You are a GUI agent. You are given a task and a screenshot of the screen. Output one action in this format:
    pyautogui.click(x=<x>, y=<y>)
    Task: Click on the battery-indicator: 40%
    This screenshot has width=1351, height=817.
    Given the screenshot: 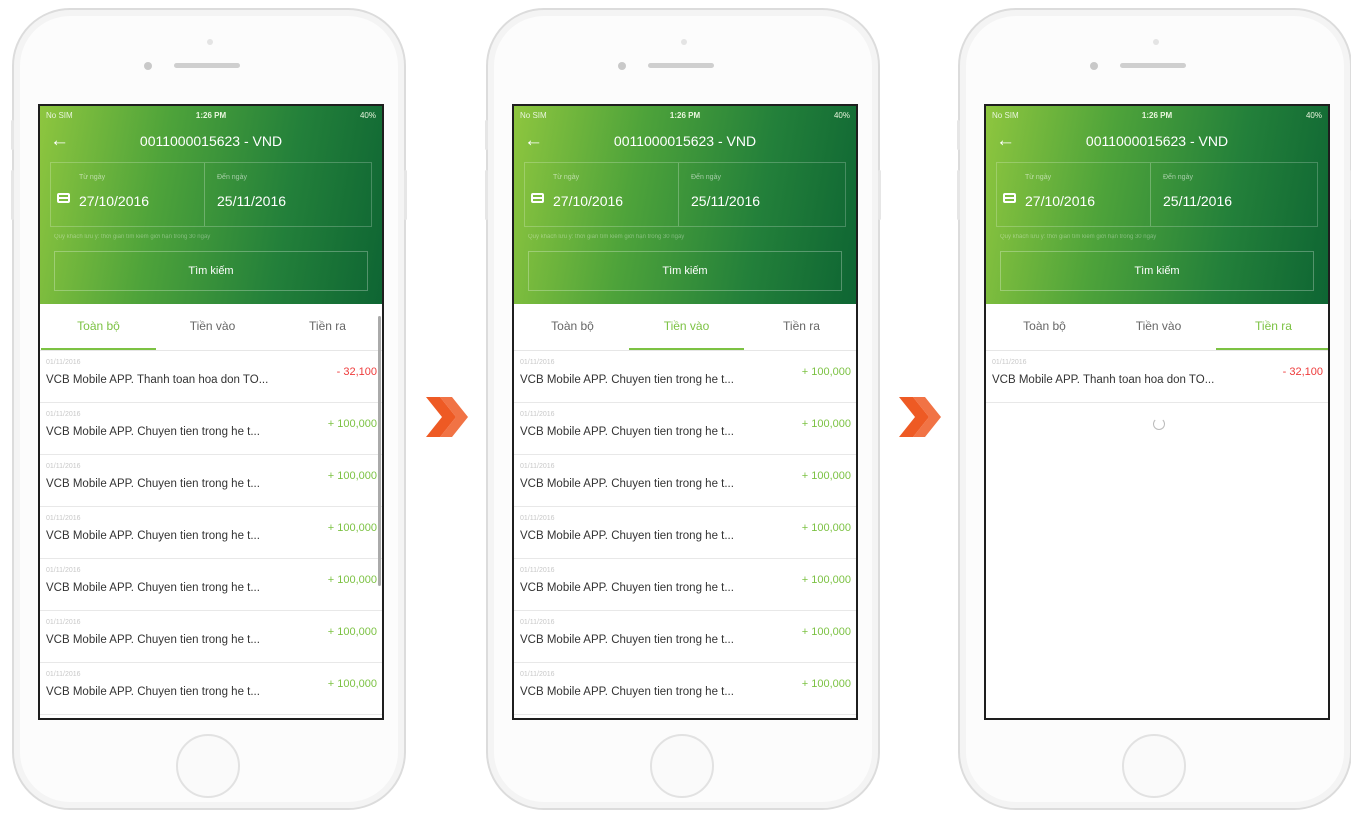 What is the action you would take?
    pyautogui.click(x=1313, y=115)
    